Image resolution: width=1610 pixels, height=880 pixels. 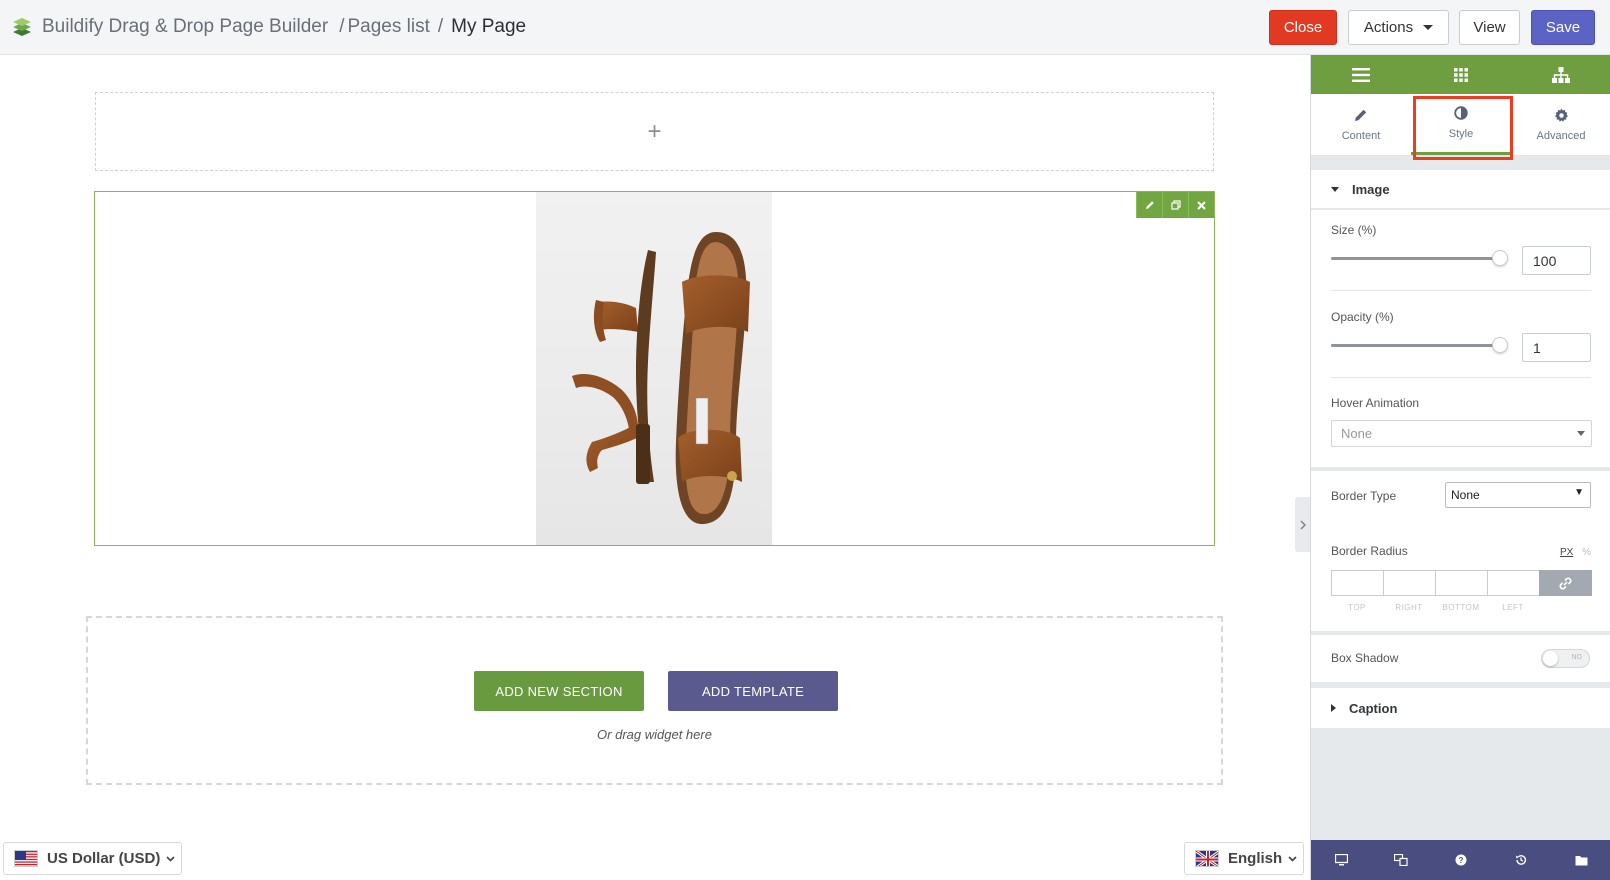 I want to click on unit-px: PX, so click(x=1566, y=552).